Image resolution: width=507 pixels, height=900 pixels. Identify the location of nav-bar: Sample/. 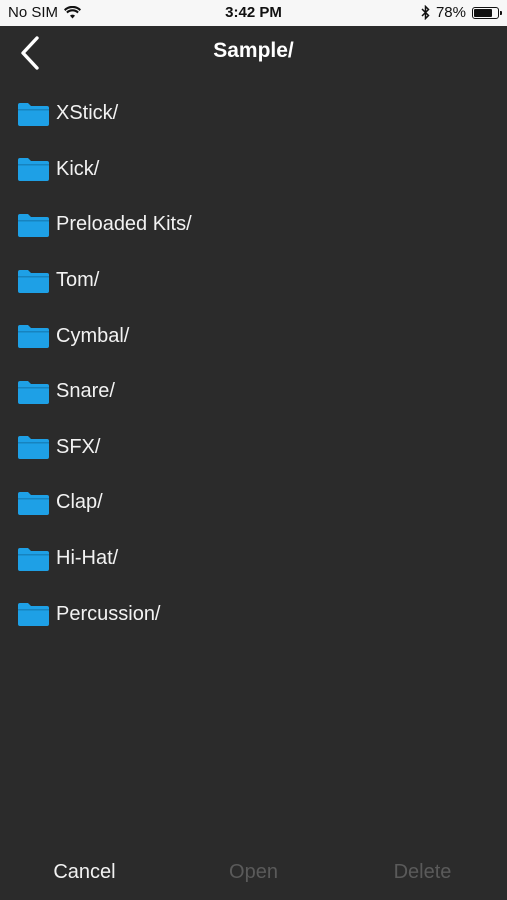
(253, 52).